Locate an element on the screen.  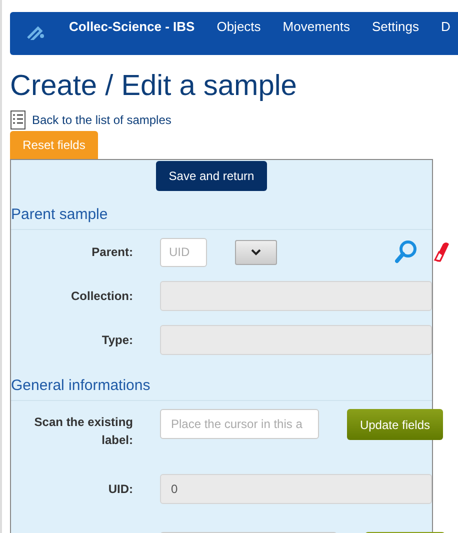
section-heading: Parent sample is located at coordinates (221, 218).